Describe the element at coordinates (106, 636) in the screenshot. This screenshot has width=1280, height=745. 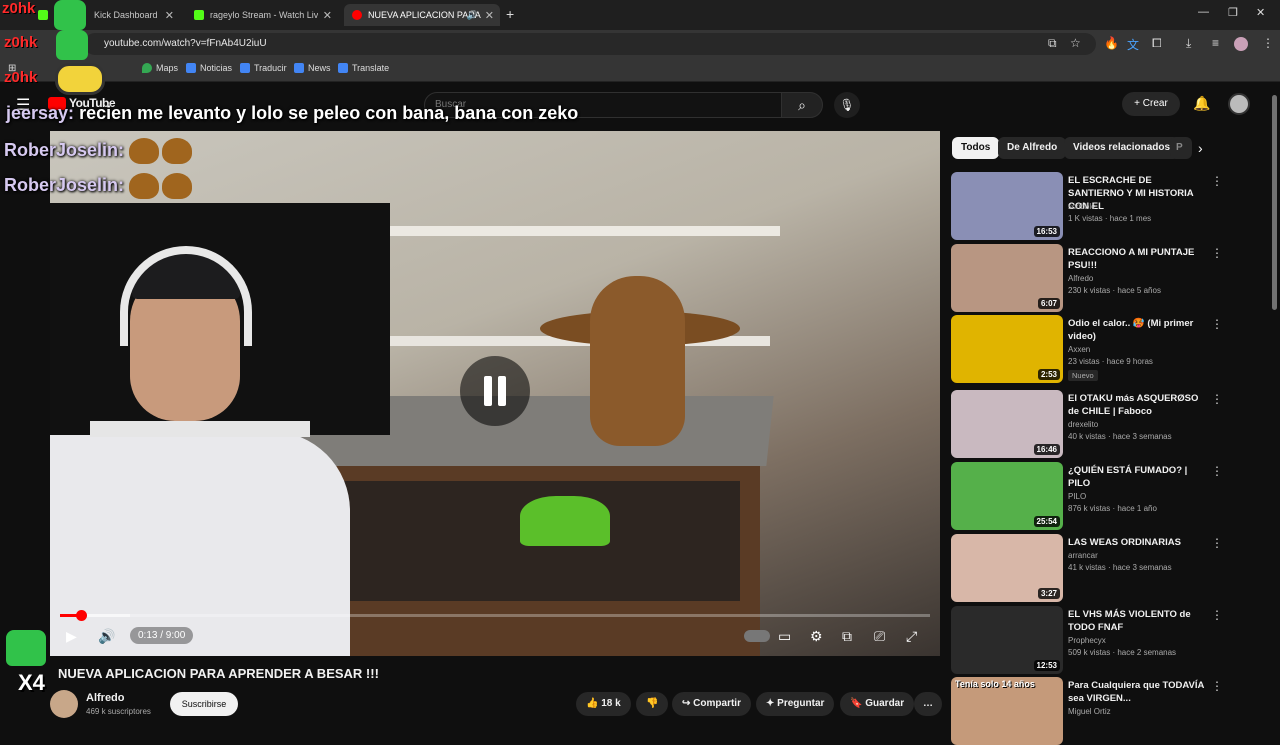
I see `volume-icon: 🔊` at that location.